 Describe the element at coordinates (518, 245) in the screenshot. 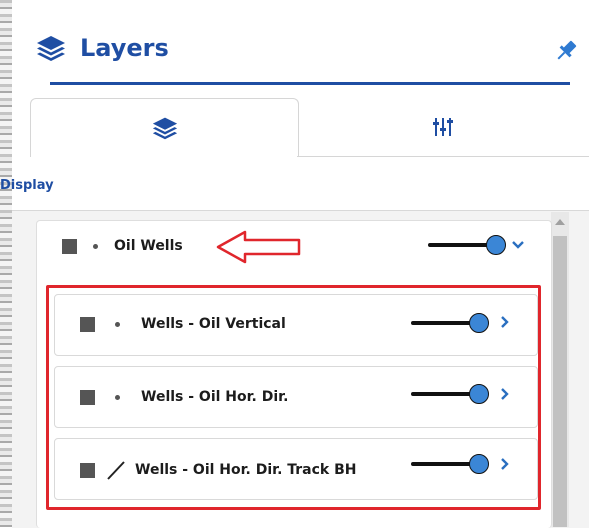

I see `chevron-down-icon` at that location.